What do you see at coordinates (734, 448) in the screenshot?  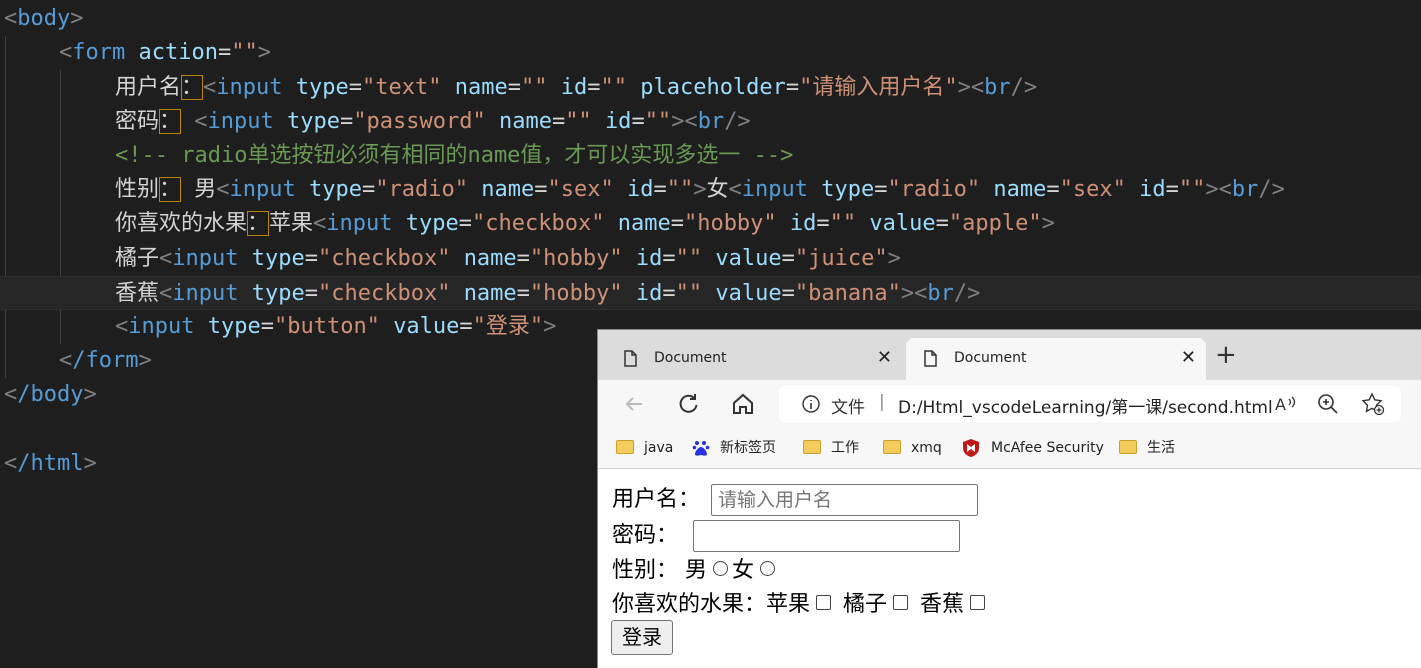 I see `bookmark-new-tab: 新标签页` at bounding box center [734, 448].